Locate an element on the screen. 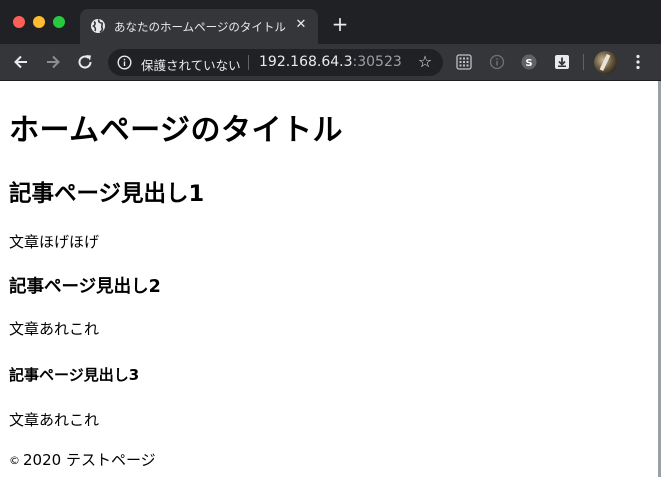 This screenshot has height=477, width=661. zoom-window-button is located at coordinates (59, 22).